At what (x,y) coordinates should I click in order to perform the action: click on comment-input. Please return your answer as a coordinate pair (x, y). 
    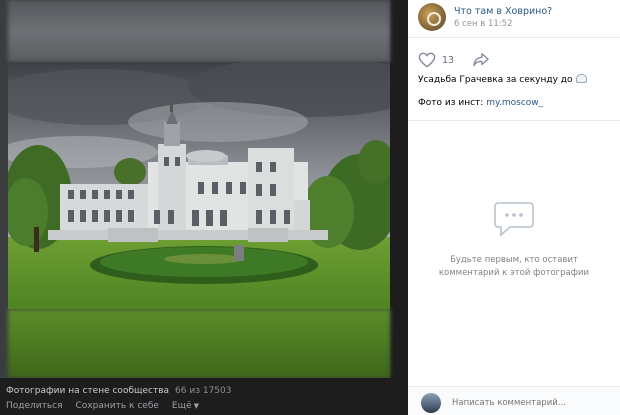
    Looking at the image, I should click on (532, 403).